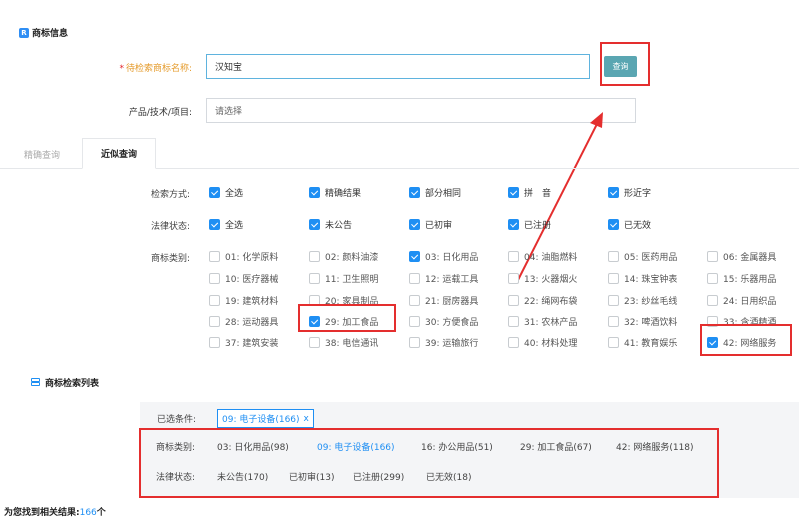  I want to click on results-header: 商标检索列表, so click(64, 382).